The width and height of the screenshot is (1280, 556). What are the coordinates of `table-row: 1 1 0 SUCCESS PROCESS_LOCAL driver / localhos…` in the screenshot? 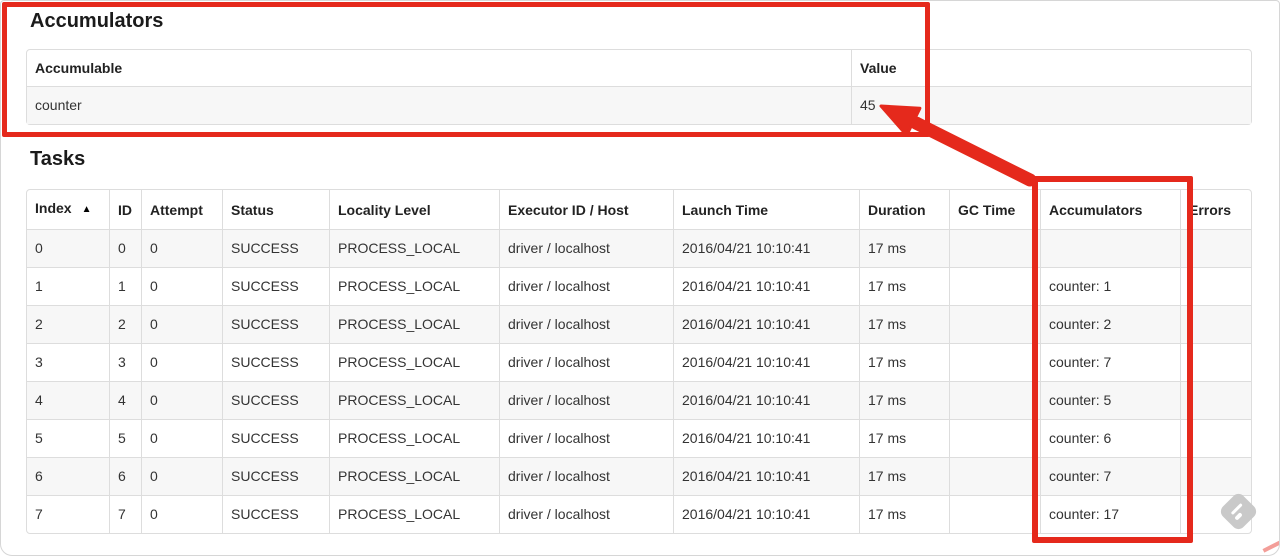 It's located at (639, 286).